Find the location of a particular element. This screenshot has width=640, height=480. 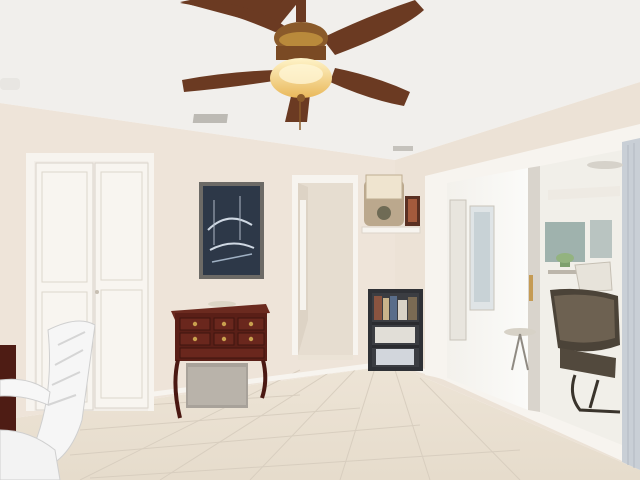

curtain is located at coordinates (631, 304).